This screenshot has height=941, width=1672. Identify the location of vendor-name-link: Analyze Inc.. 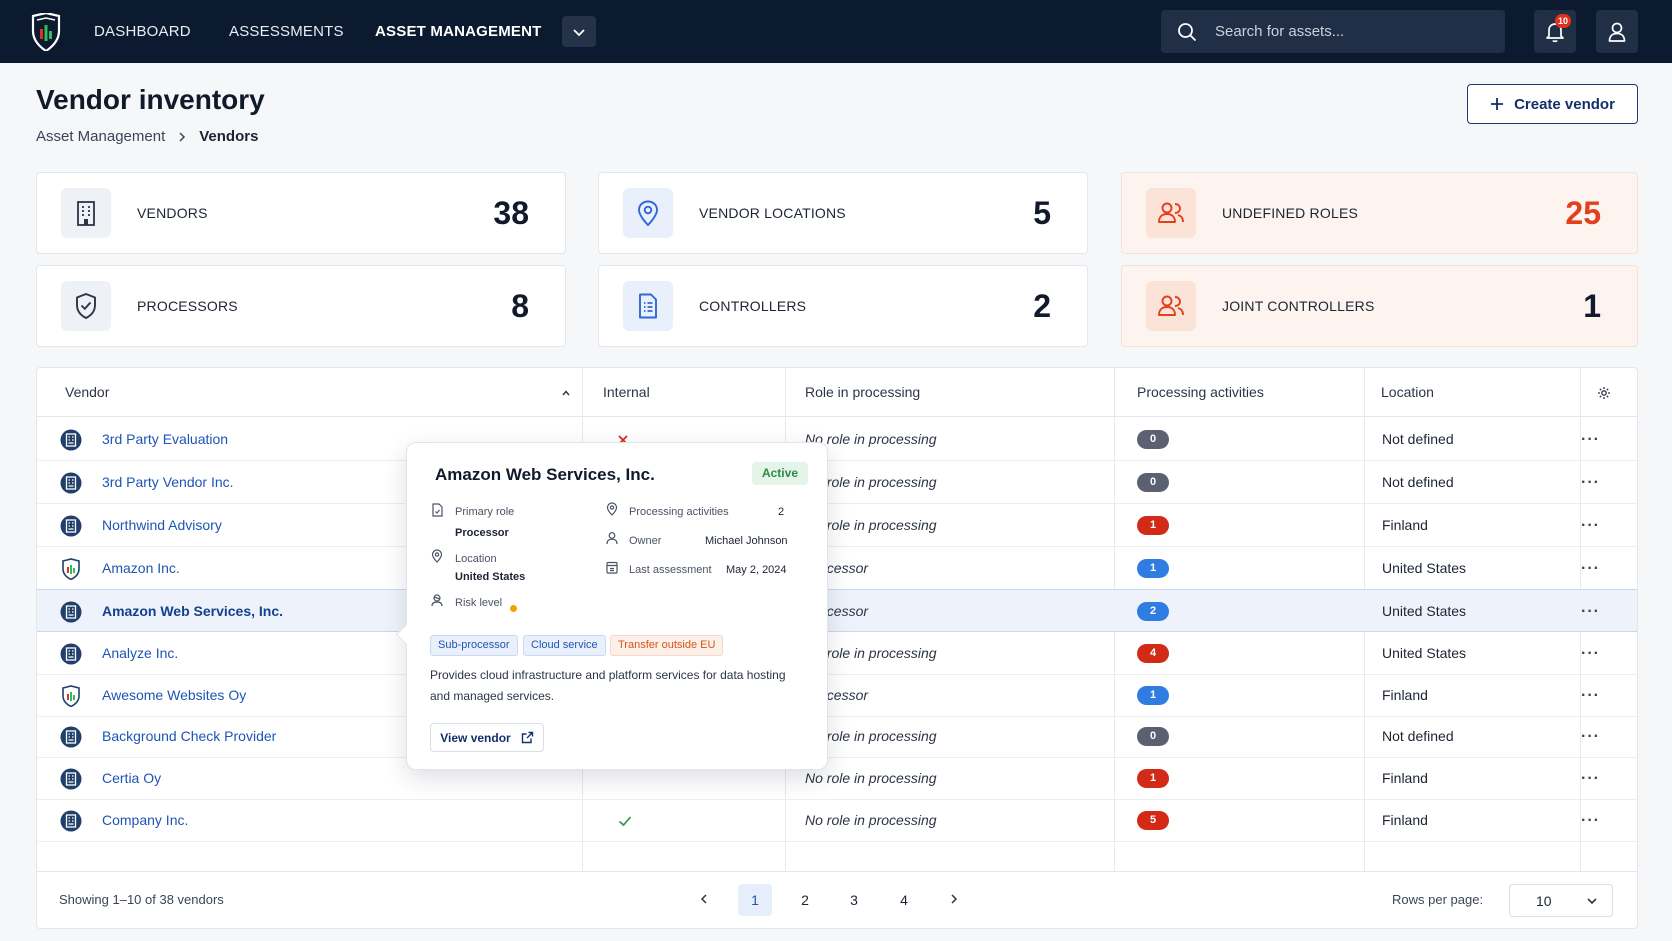
(140, 653).